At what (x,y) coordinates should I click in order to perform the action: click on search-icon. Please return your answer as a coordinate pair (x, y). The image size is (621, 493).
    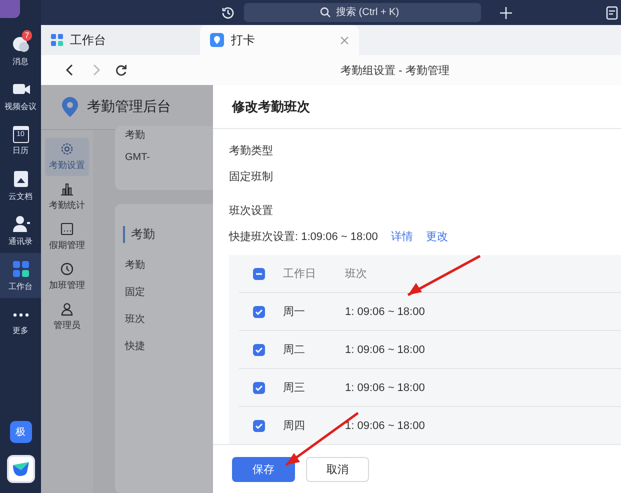
    Looking at the image, I should click on (325, 12).